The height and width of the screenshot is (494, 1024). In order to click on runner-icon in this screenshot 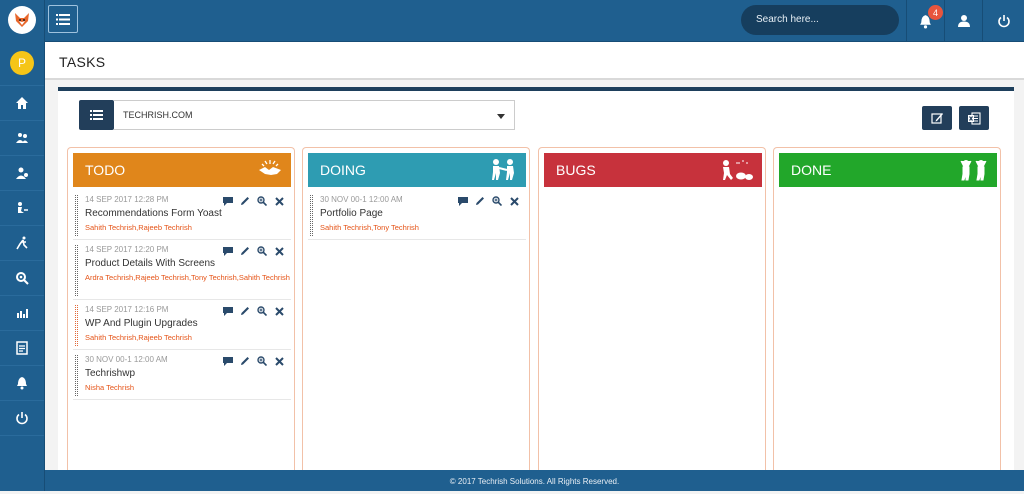, I will do `click(22, 243)`.